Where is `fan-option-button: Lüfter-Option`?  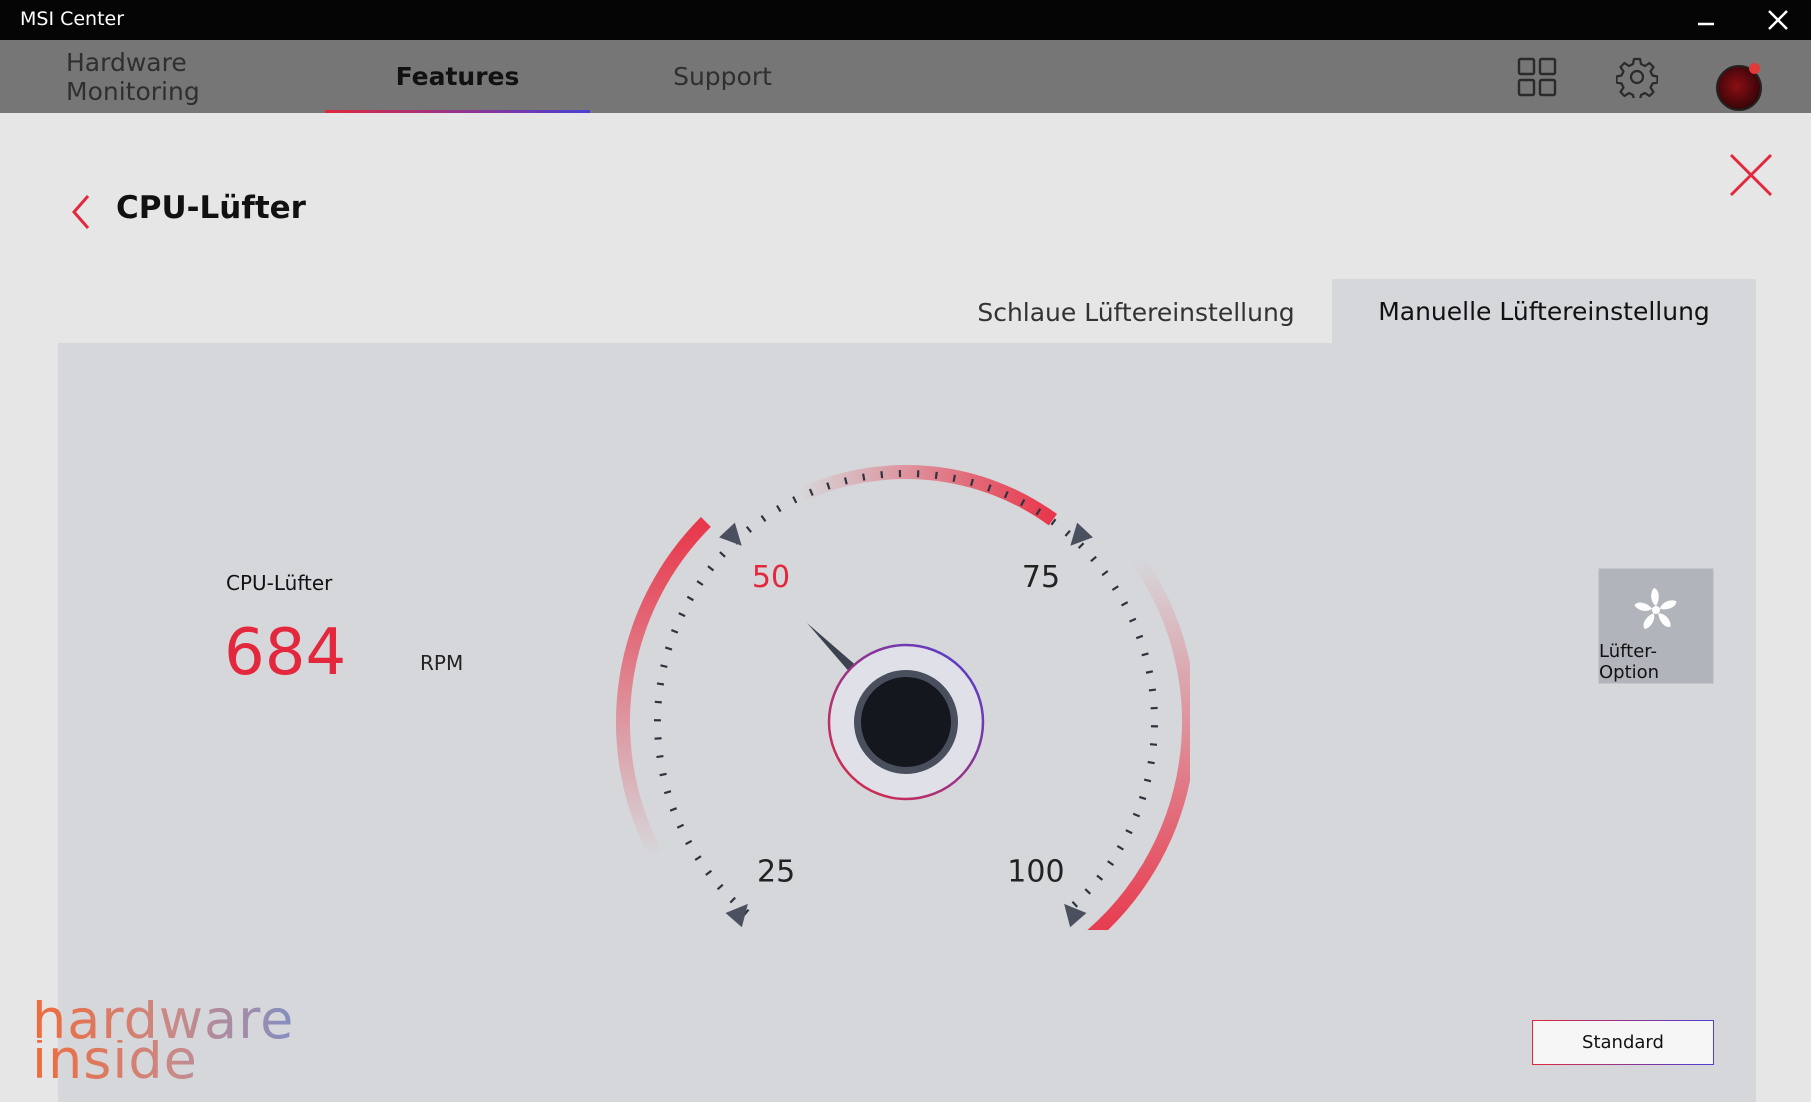 fan-option-button: Lüfter-Option is located at coordinates (1656, 626).